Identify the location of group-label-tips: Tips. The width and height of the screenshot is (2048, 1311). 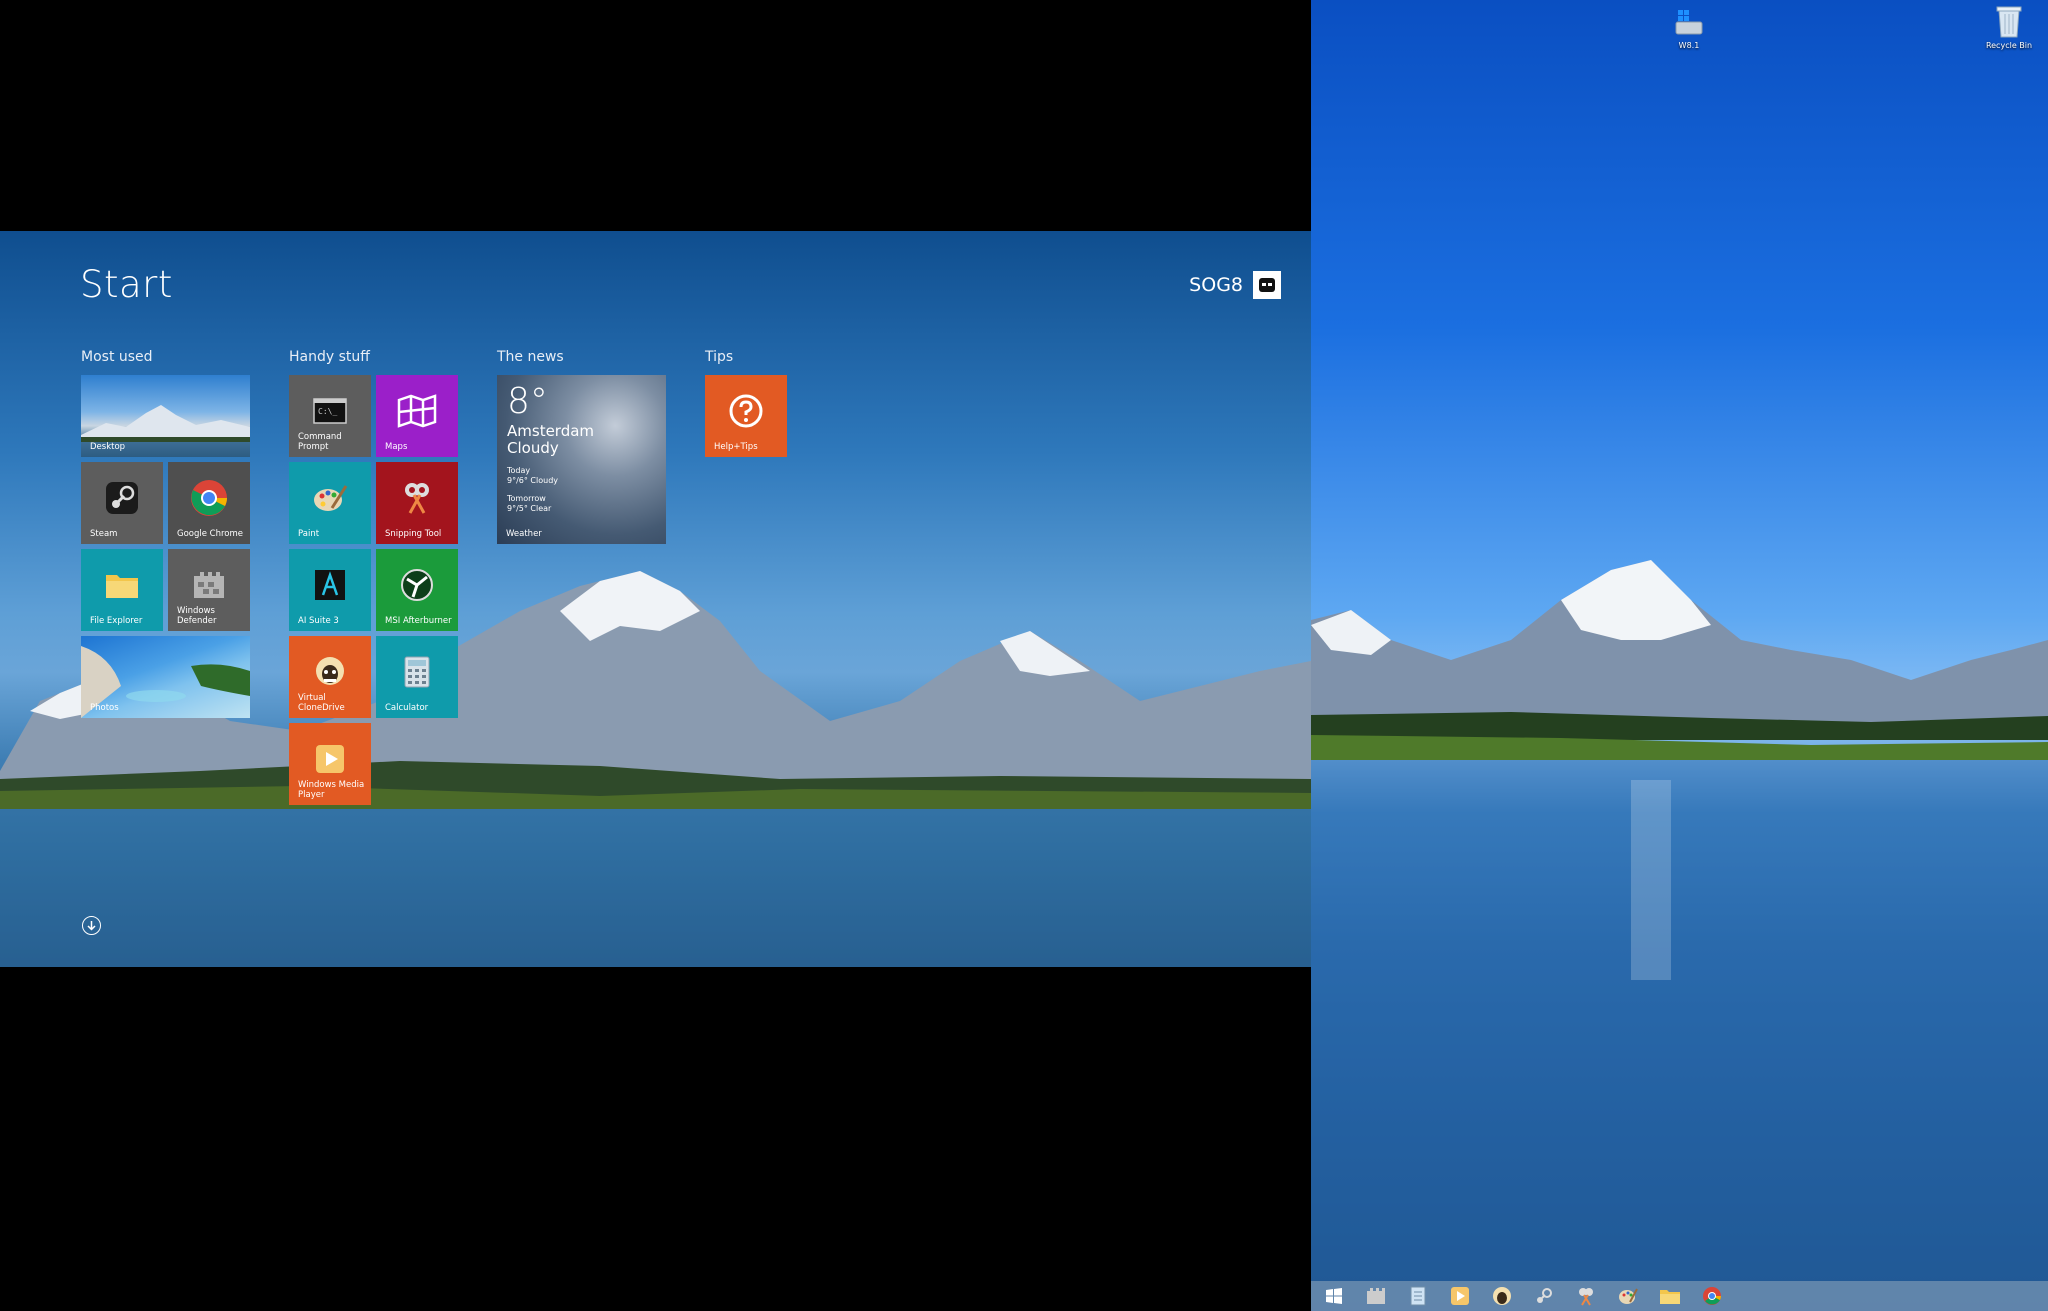
(719, 357).